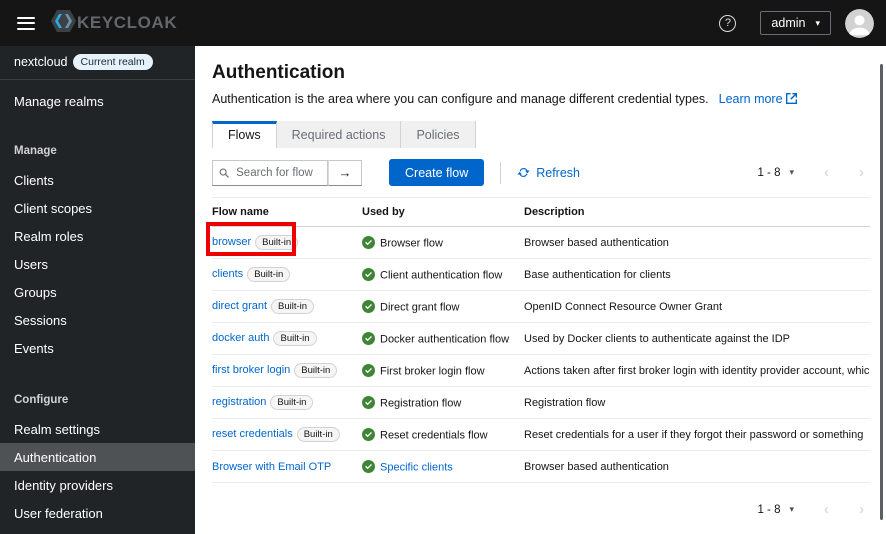 The height and width of the screenshot is (534, 886). Describe the element at coordinates (26, 23) in the screenshot. I see `menu-toggle-icon` at that location.